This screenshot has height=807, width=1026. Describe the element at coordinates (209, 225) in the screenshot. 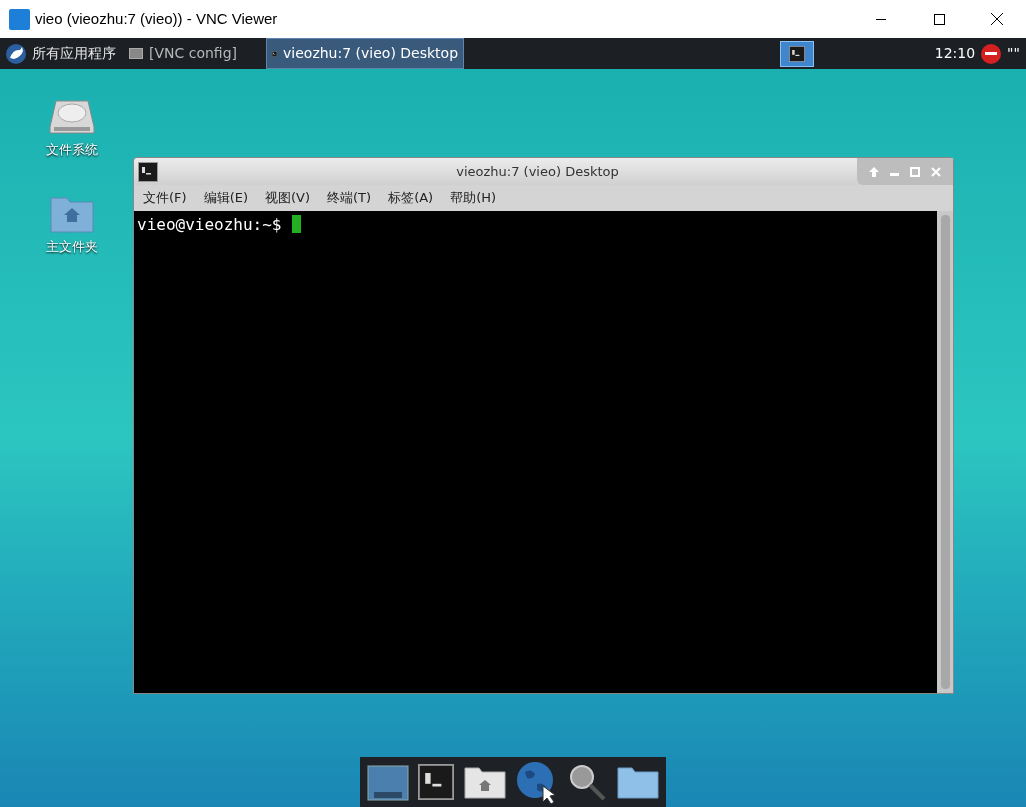

I see `terminal-prompt: vieo@vieozhu:~$` at that location.